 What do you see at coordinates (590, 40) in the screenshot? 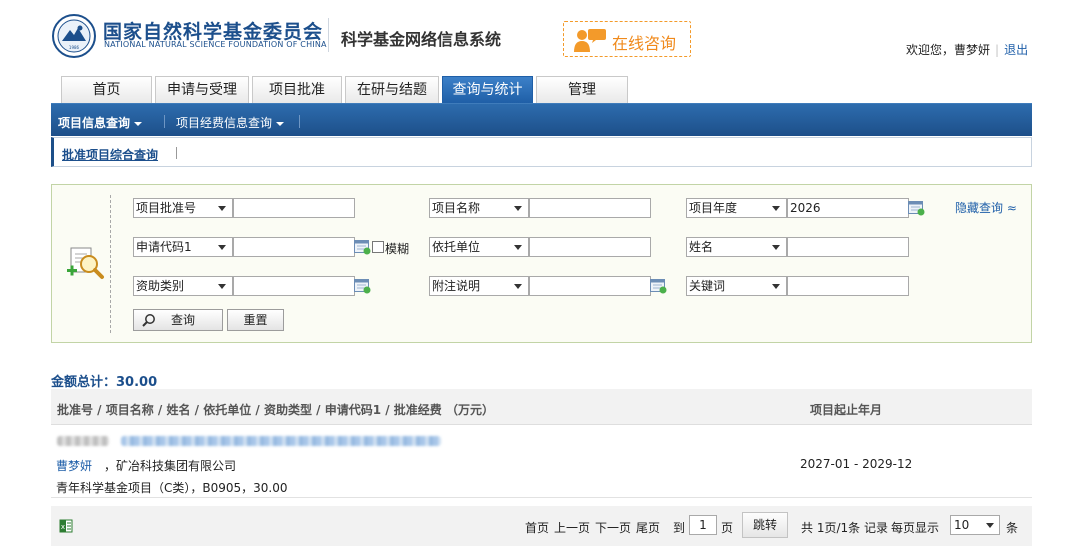
I see `consult-icon` at bounding box center [590, 40].